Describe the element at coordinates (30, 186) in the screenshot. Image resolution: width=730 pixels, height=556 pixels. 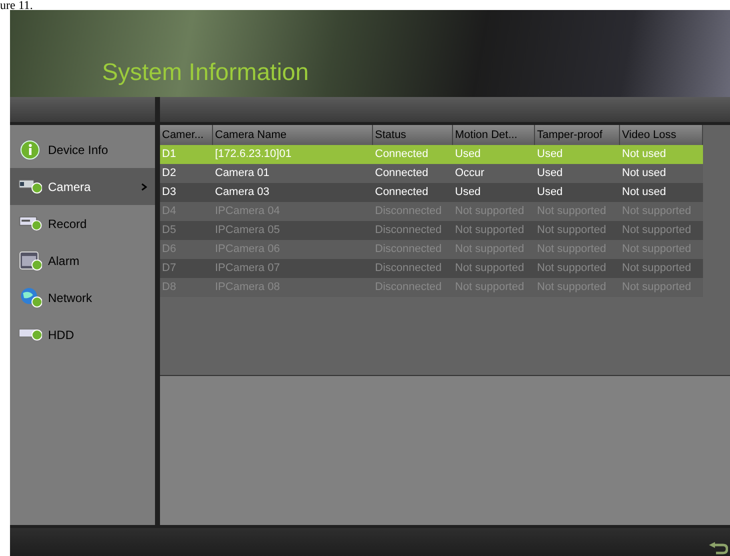
I see `camera-icon` at that location.